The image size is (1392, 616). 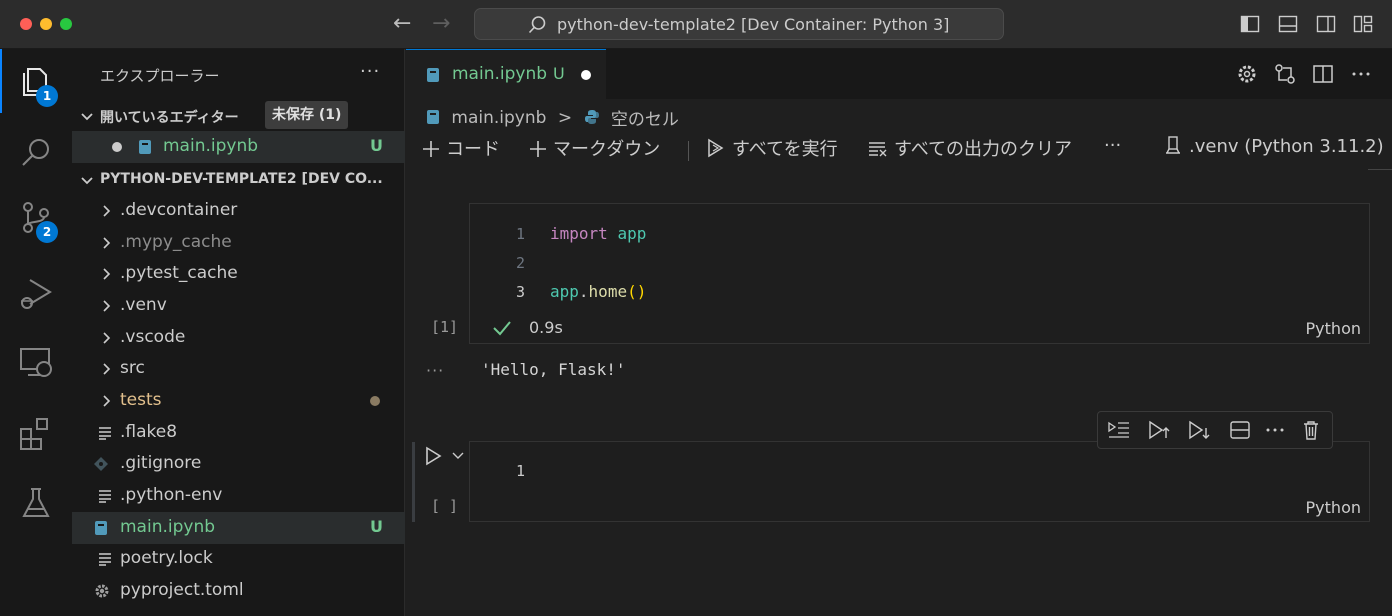 I want to click on compare-changes-icon, so click(x=1285, y=74).